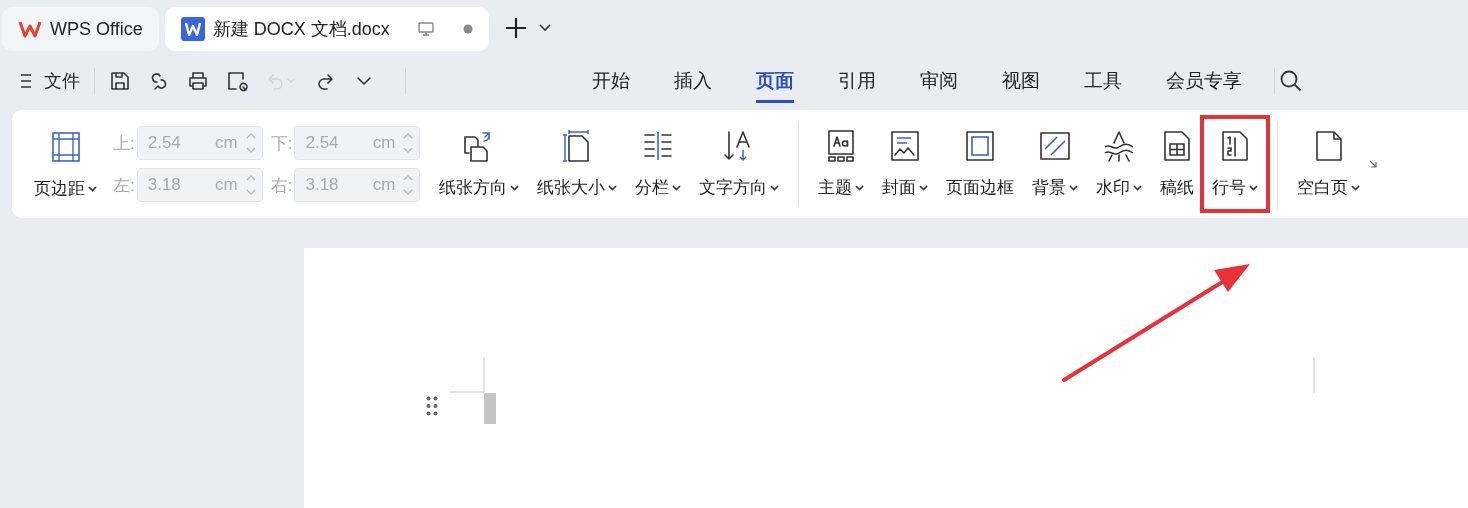  Describe the element at coordinates (577, 163) in the screenshot. I see `ribbon-button: 纸张大小` at that location.